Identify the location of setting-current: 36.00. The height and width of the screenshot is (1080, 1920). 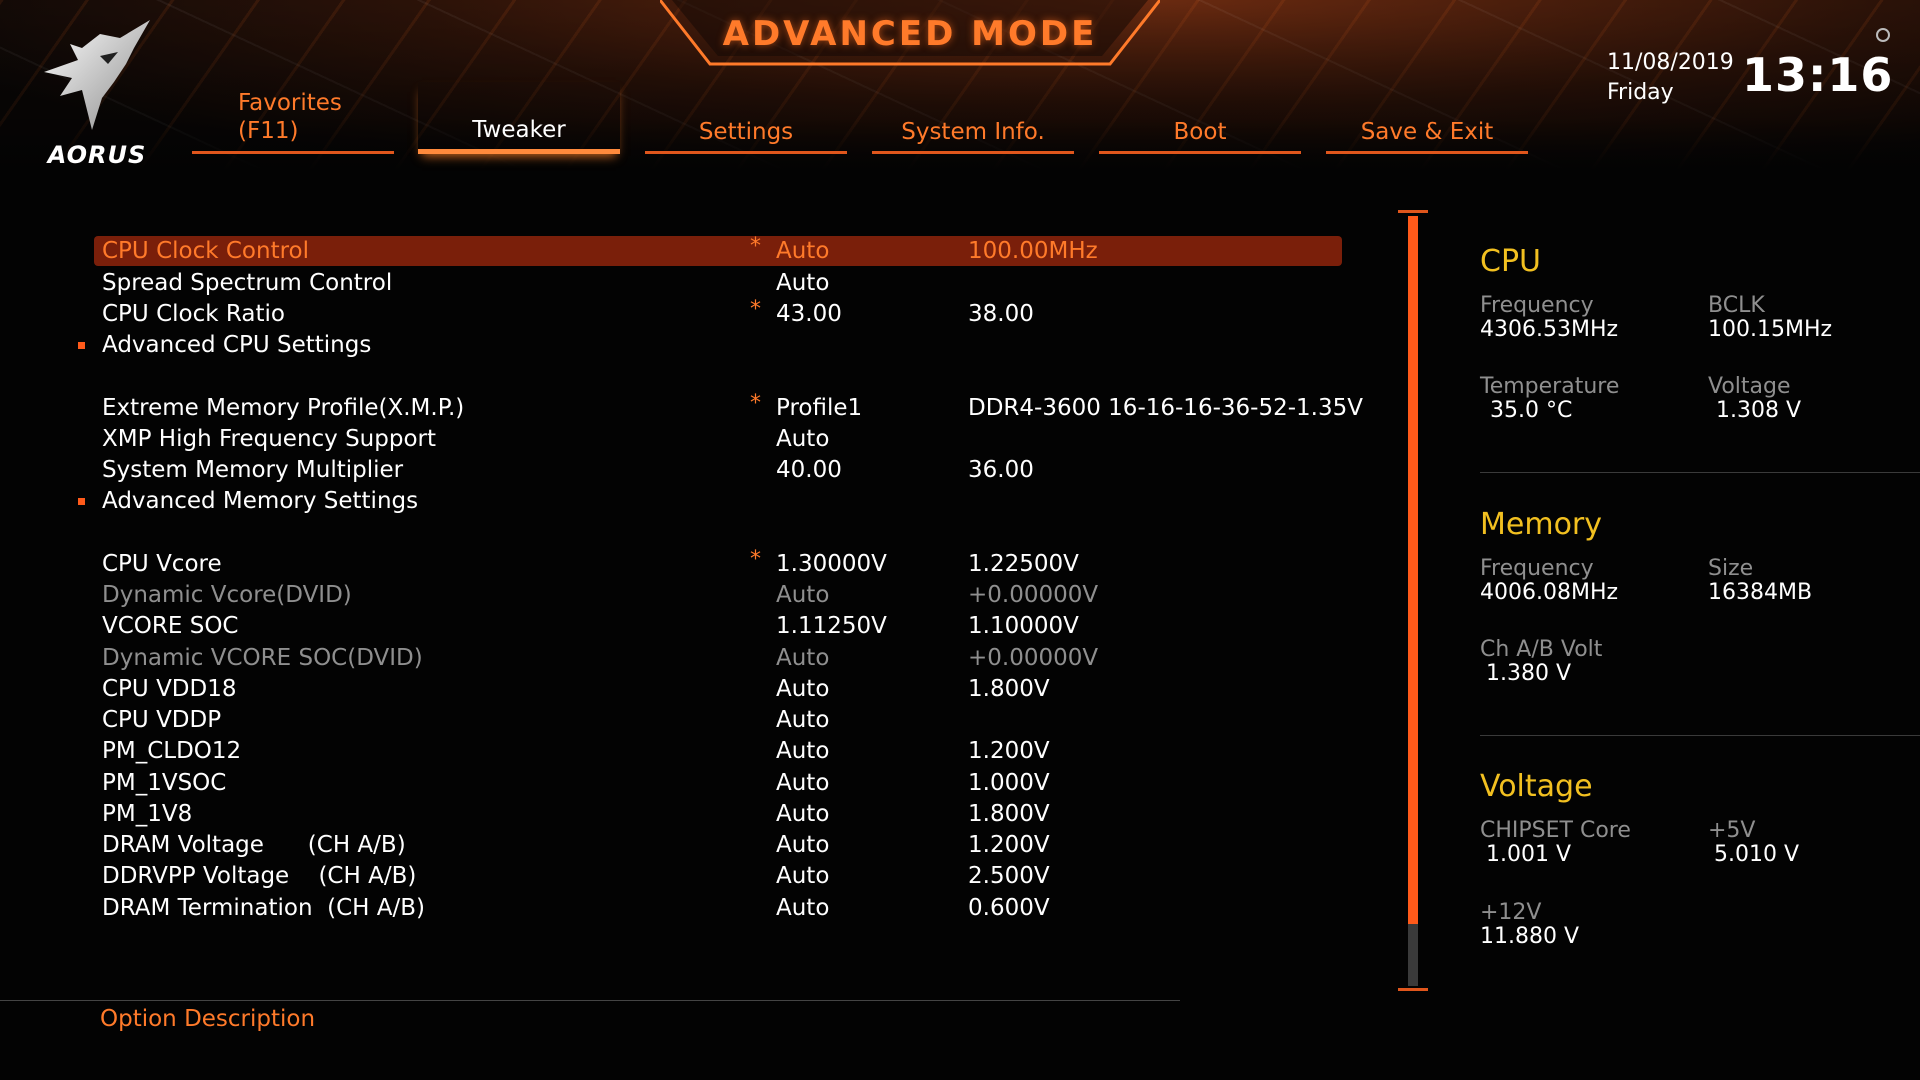
(1001, 470).